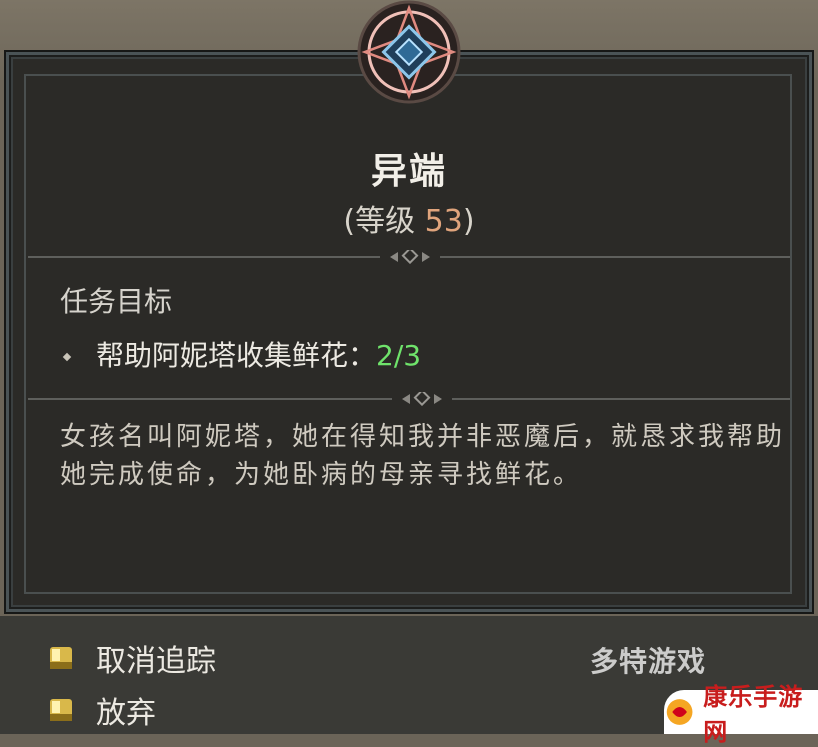 This screenshot has width=818, height=747. I want to click on untrack-button: 取消追踪, so click(132, 658).